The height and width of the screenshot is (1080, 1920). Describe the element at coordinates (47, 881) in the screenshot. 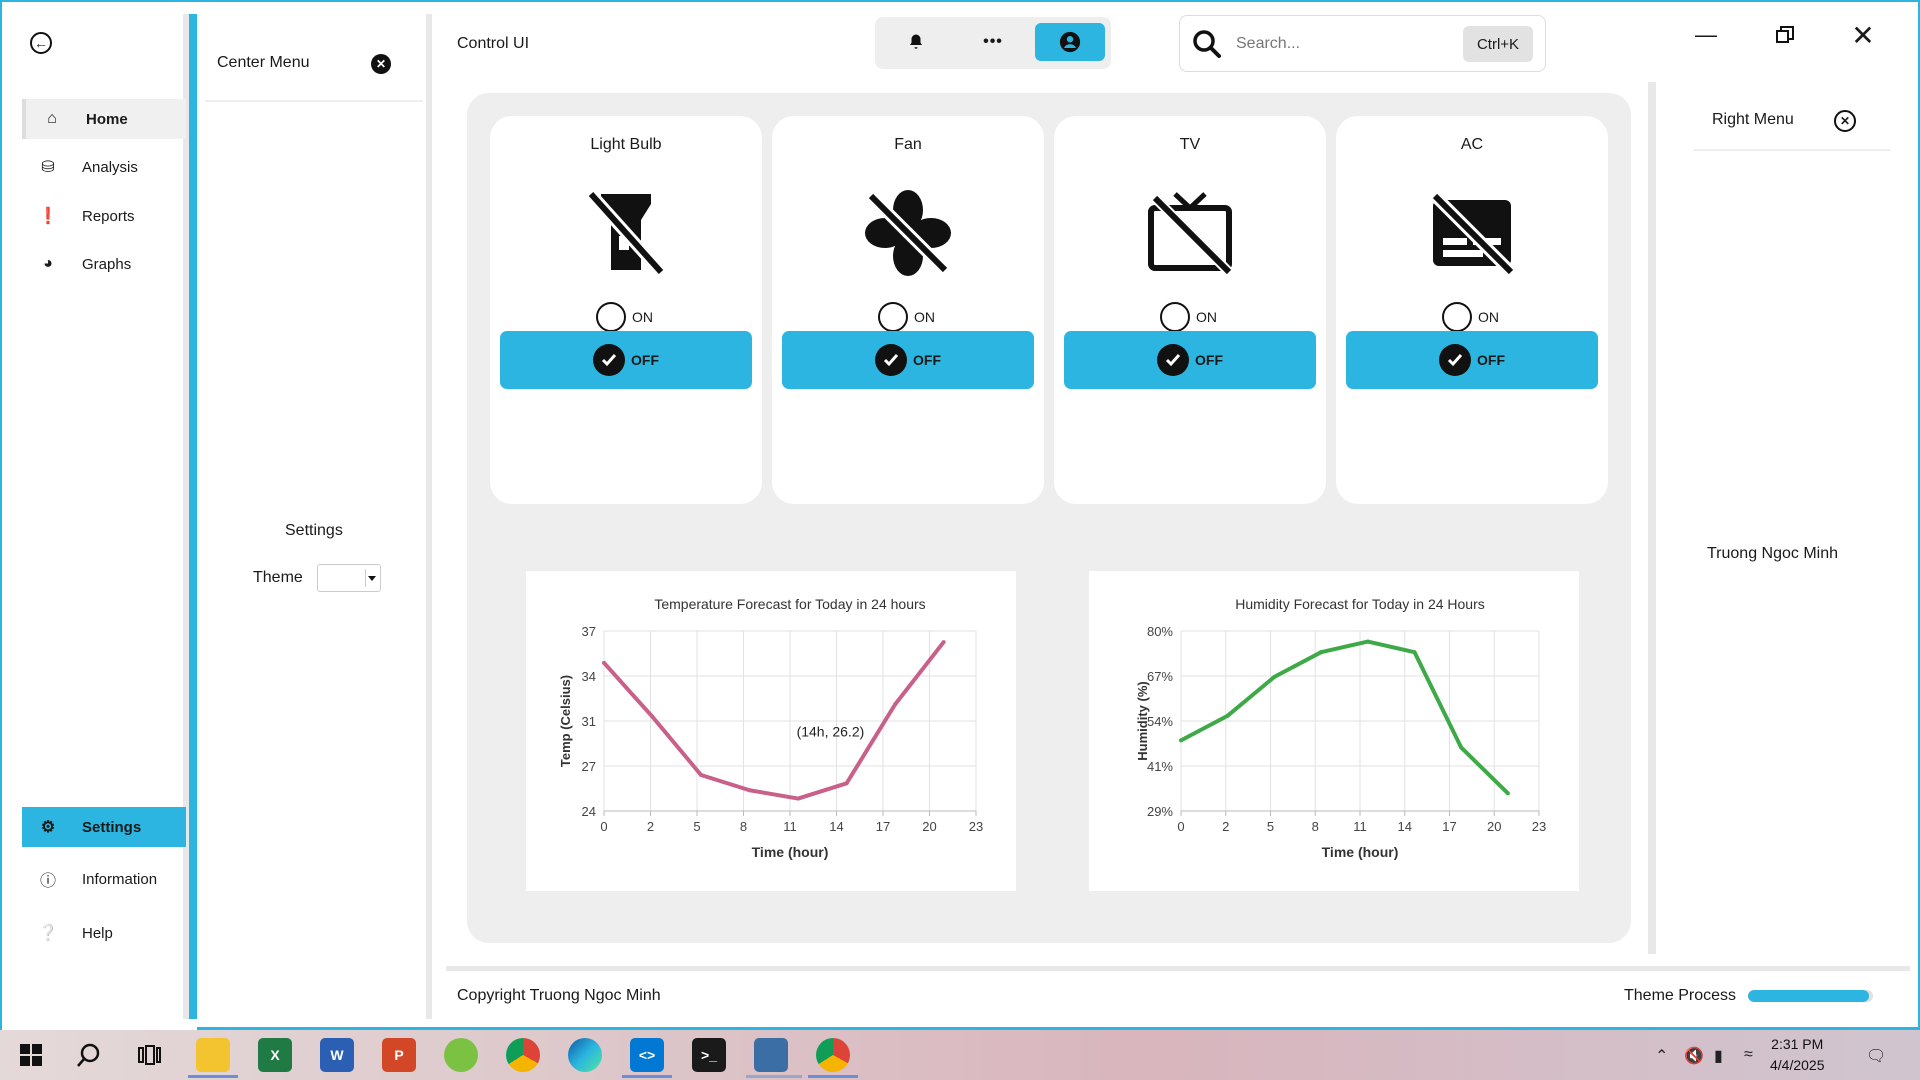

I see `info-icon: ⓘ` at that location.